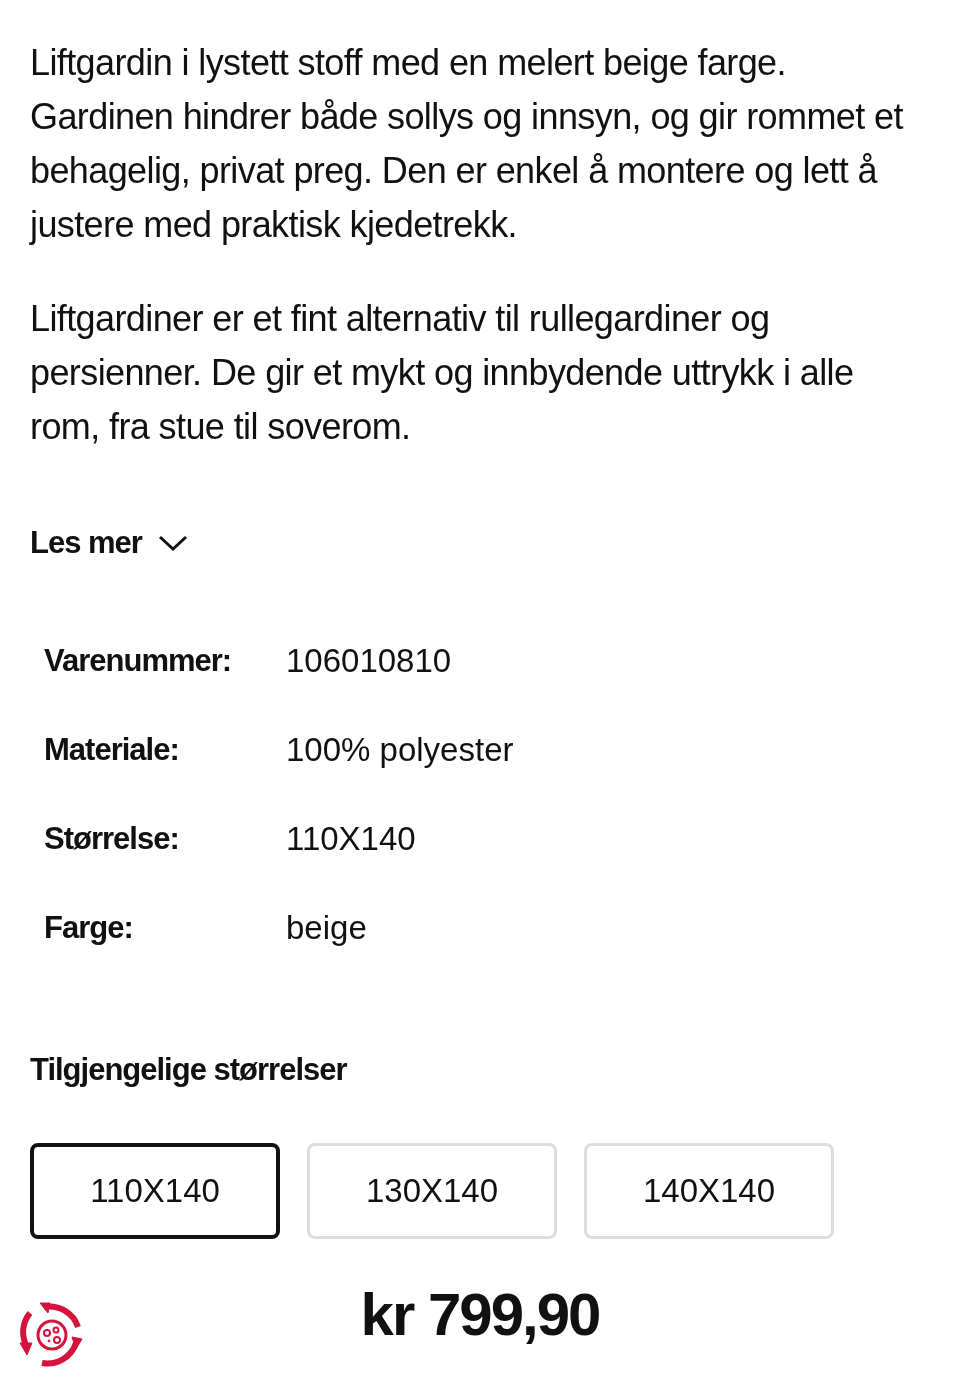 The image size is (960, 1393). Describe the element at coordinates (189, 1069) in the screenshot. I see `section-heading: Tilgjengelige størrelser` at that location.